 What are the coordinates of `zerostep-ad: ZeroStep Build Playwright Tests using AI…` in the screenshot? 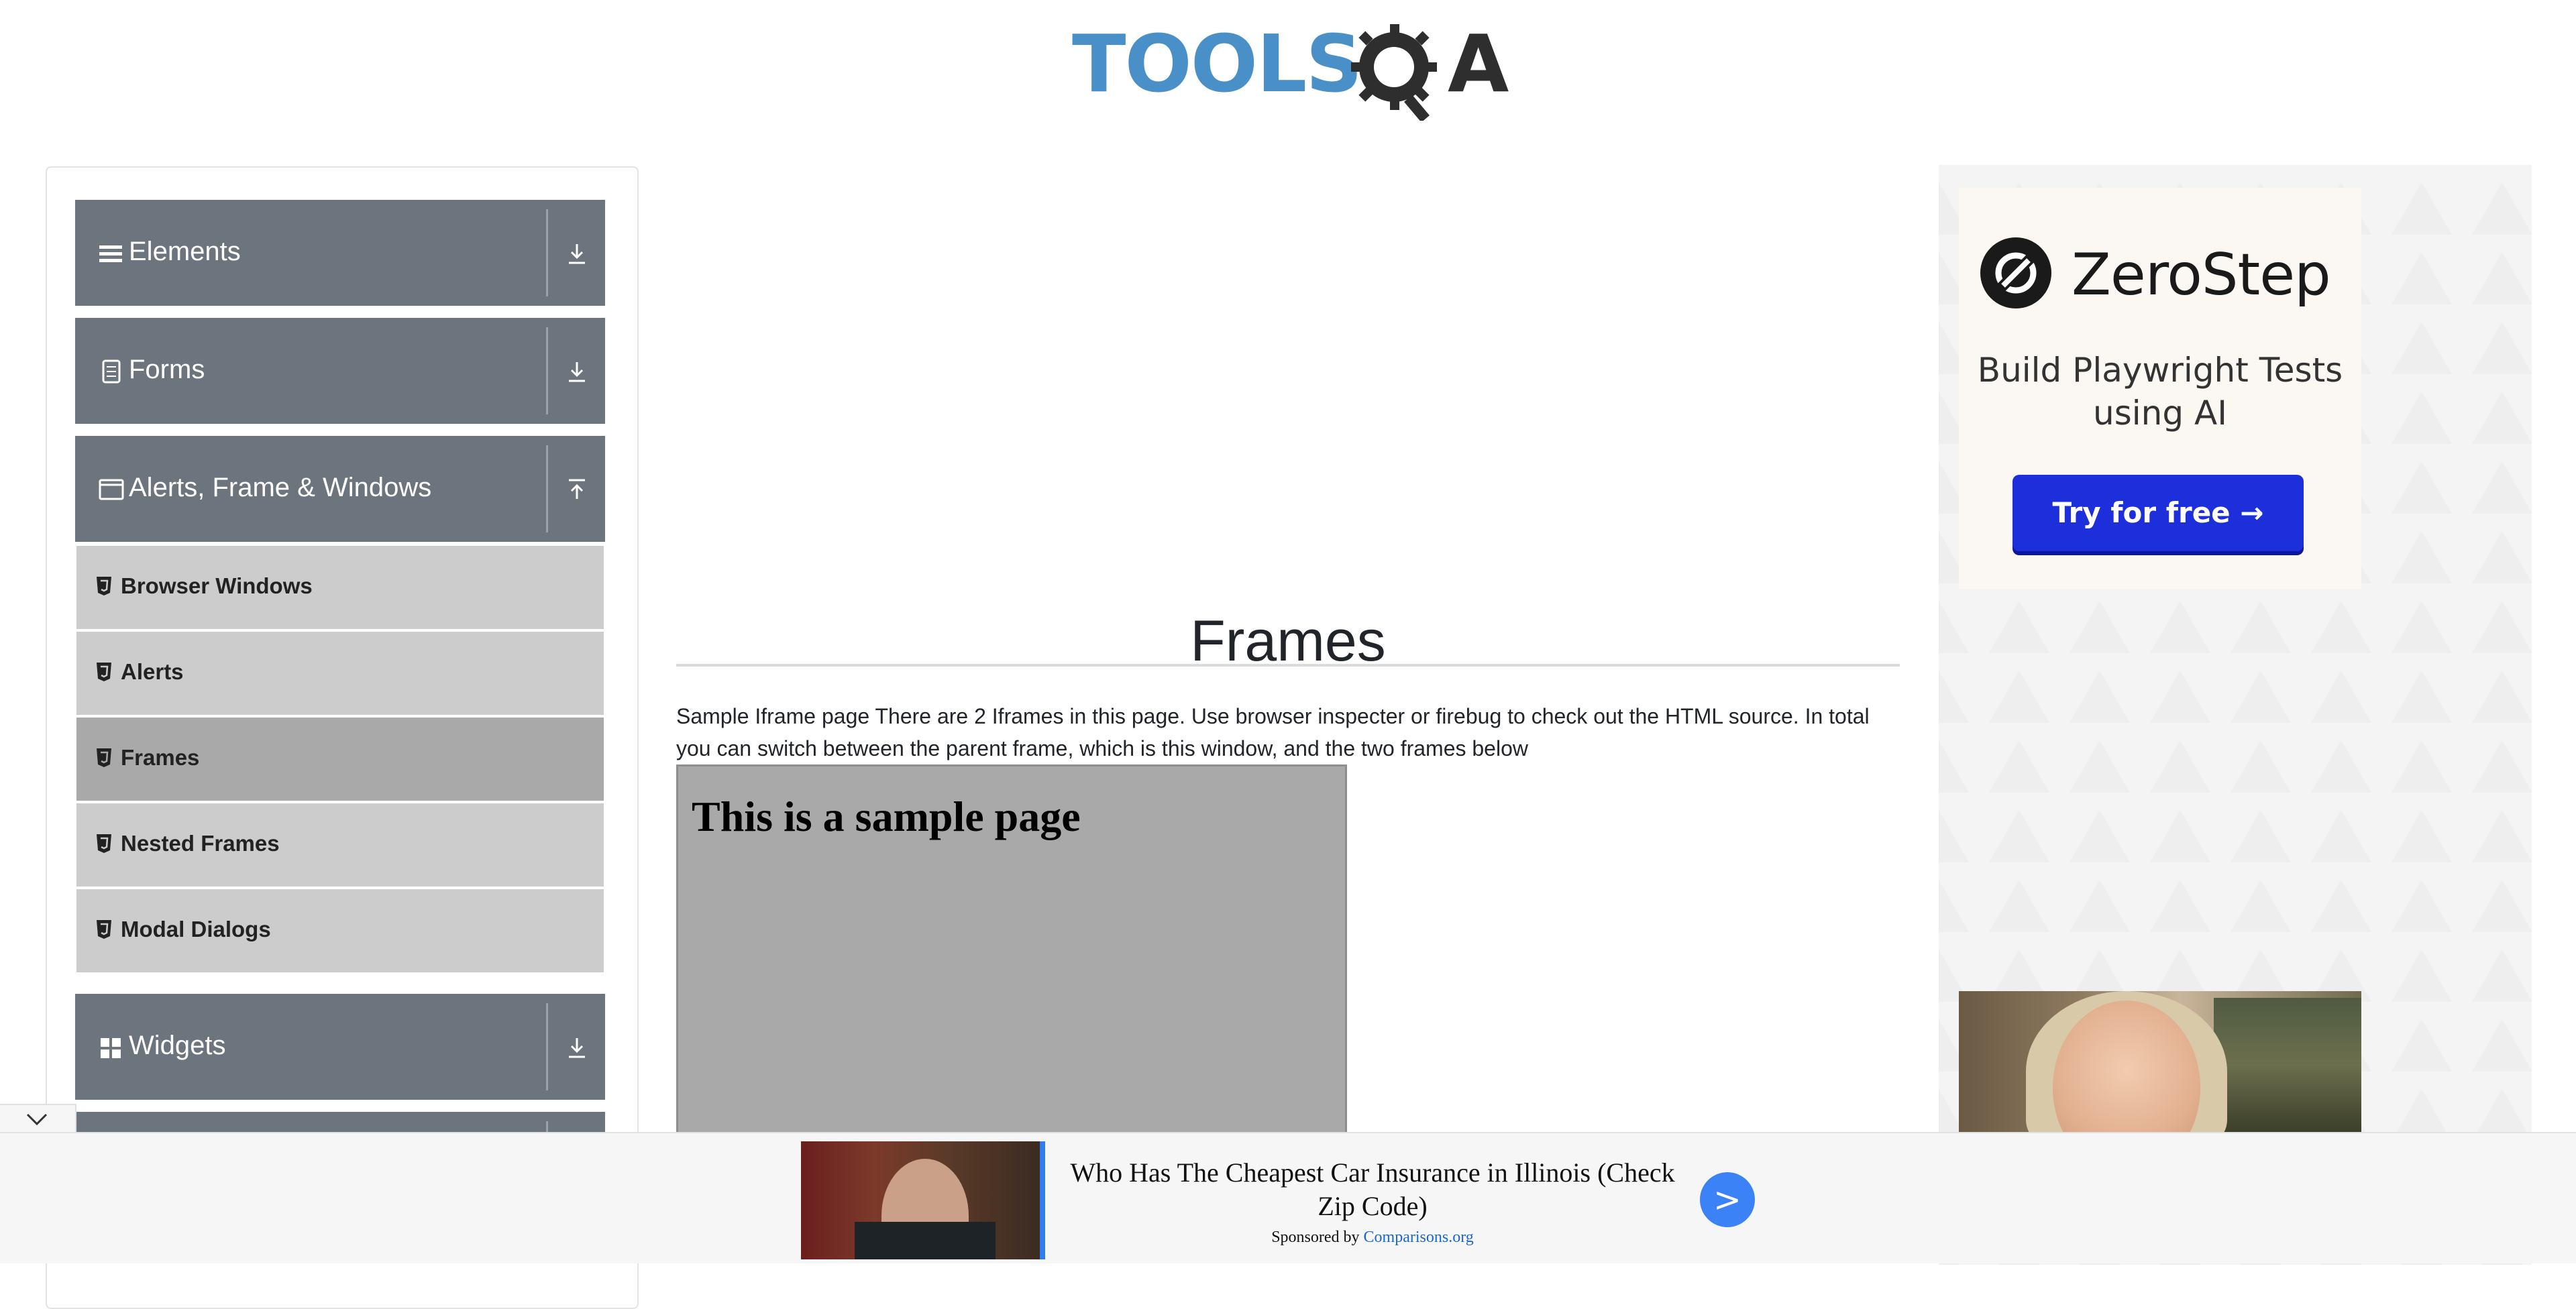 It's located at (2160, 389).